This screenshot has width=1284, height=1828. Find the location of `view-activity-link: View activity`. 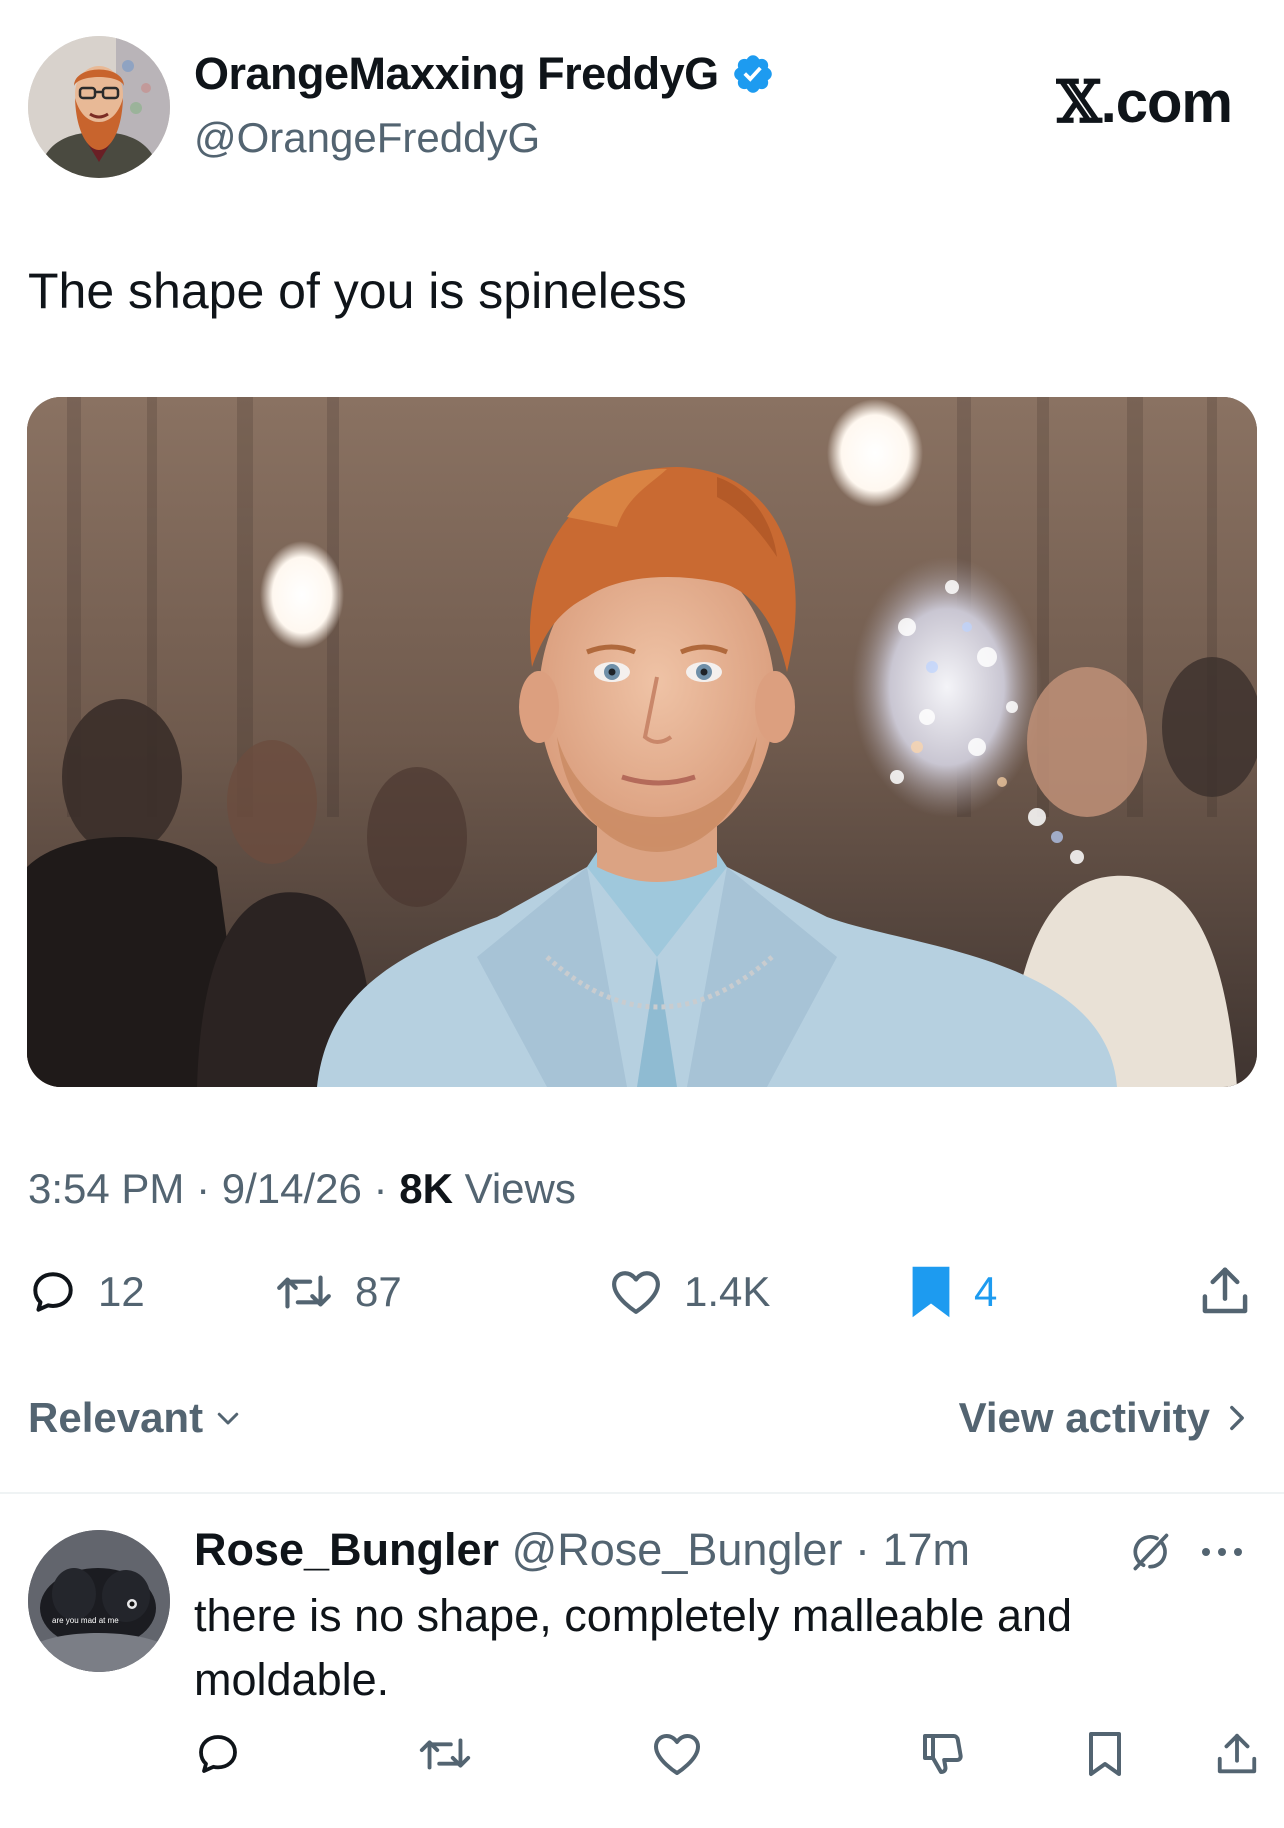

view-activity-link: View activity is located at coordinates (1104, 1418).